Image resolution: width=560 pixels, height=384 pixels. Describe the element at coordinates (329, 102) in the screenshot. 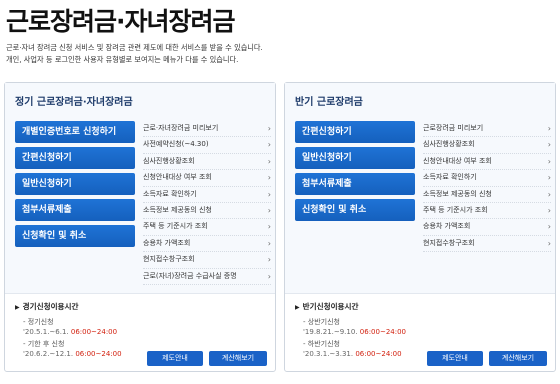

I see `panel-heading: 반기 근로장려금` at that location.